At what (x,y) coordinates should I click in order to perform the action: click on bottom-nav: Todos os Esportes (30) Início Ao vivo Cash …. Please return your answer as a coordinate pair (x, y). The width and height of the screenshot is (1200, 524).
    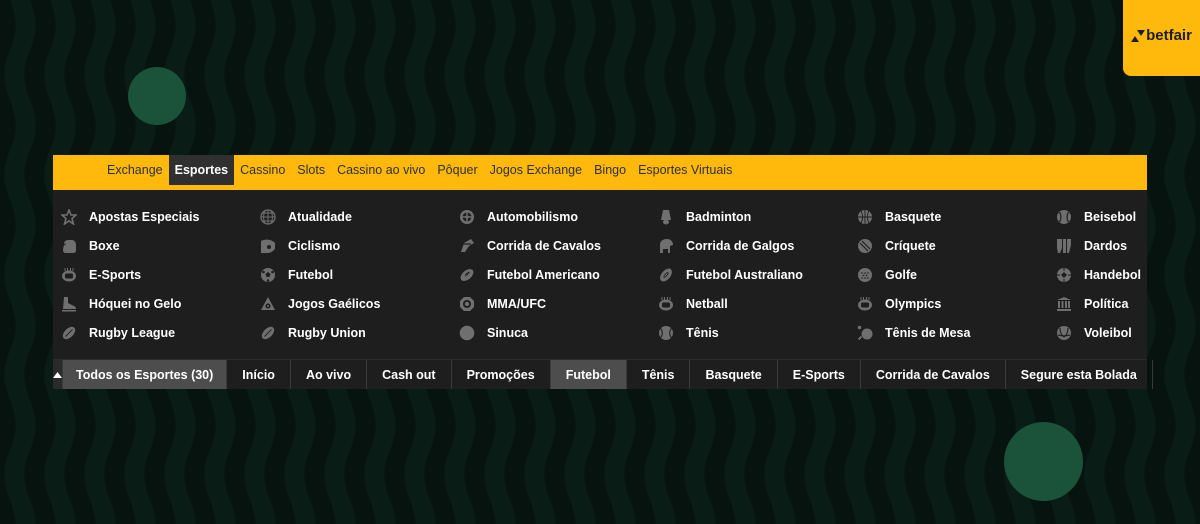
    Looking at the image, I should click on (603, 374).